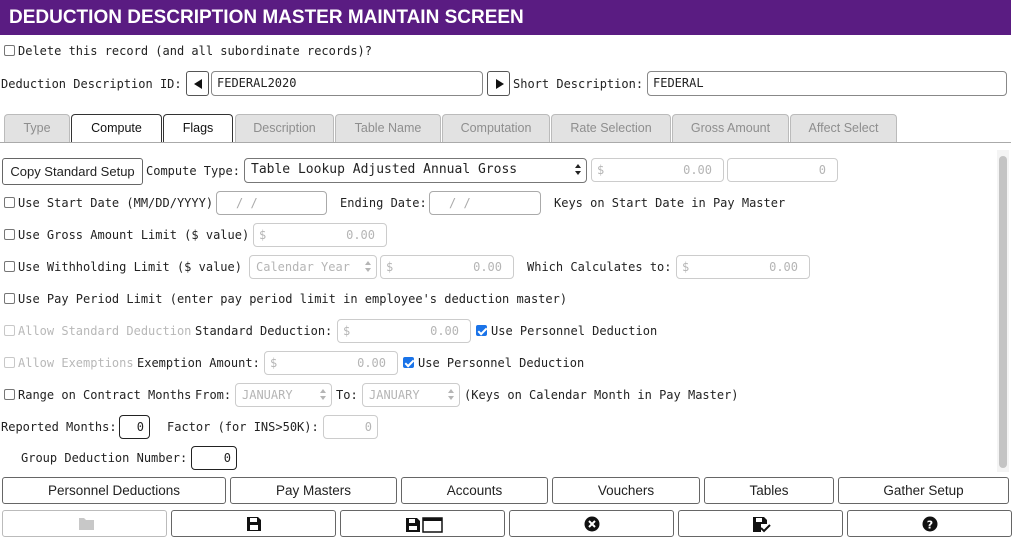 The width and height of the screenshot is (1014, 537). I want to click on scrollbar-thumb, so click(1003, 312).